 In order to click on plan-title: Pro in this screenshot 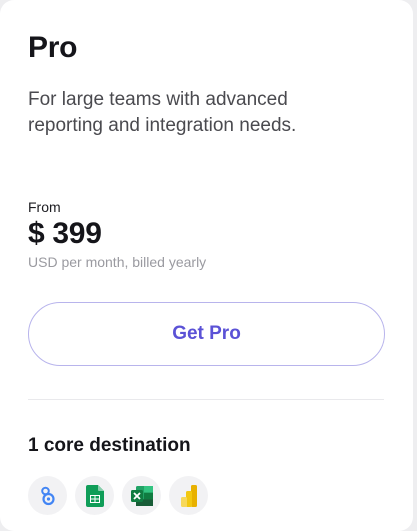, I will do `click(53, 47)`.